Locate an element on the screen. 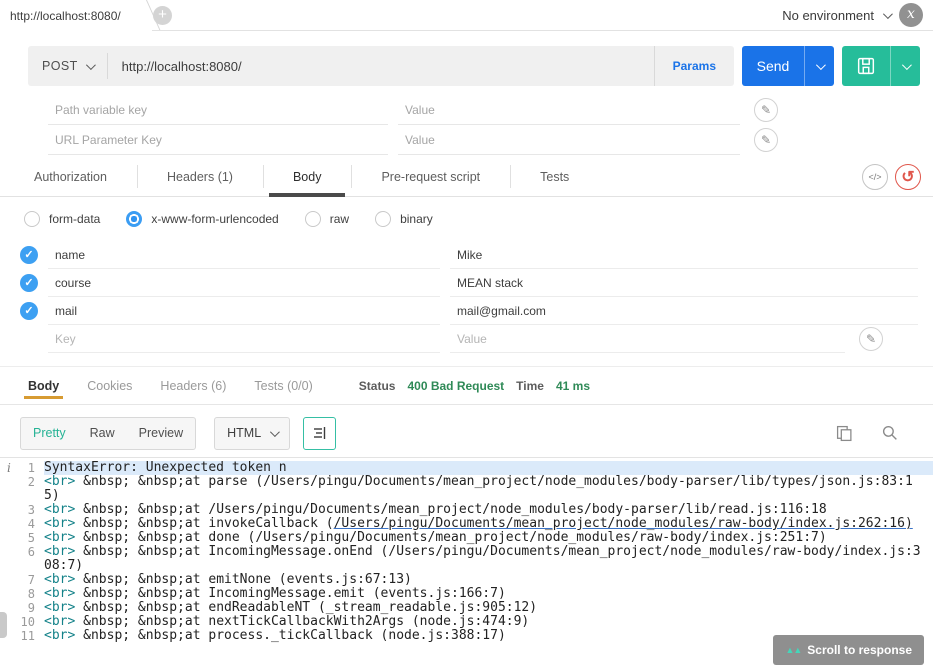 This screenshot has height=665, width=933. view-preview-button: Preview is located at coordinates (161, 433).